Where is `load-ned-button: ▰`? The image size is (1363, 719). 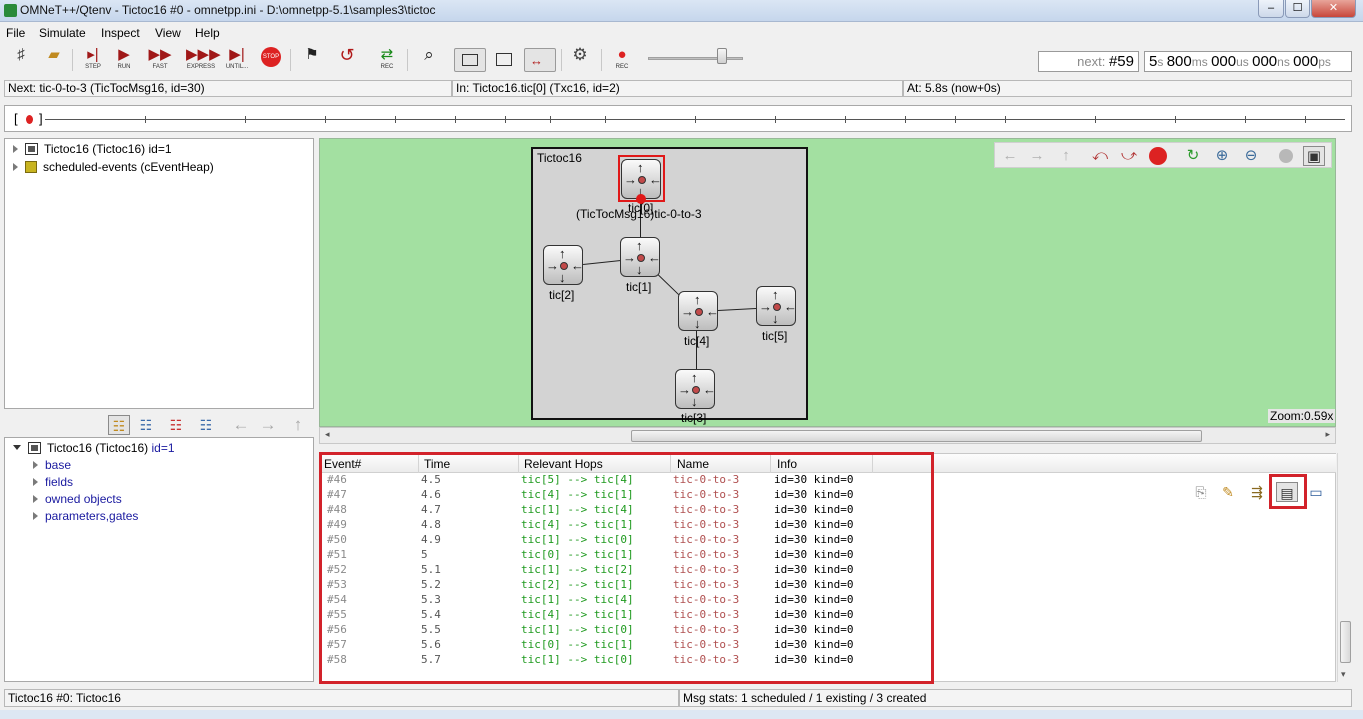
load-ned-button: ▰ is located at coordinates (54, 60).